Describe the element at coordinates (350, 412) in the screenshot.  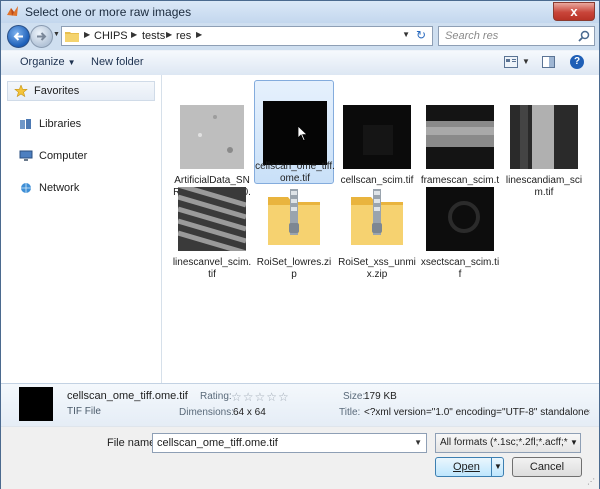
I see `title-label: Title:` at that location.